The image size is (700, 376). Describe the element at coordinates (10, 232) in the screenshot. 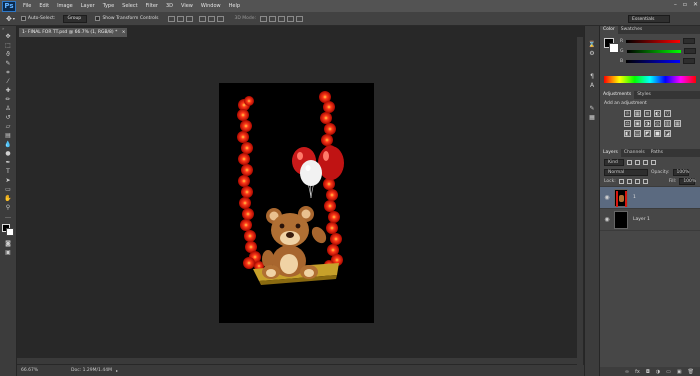

I see `background-color-swatch` at that location.